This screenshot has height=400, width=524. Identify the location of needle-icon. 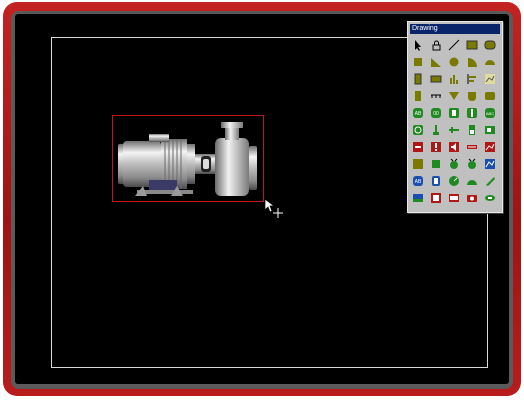
(490, 181).